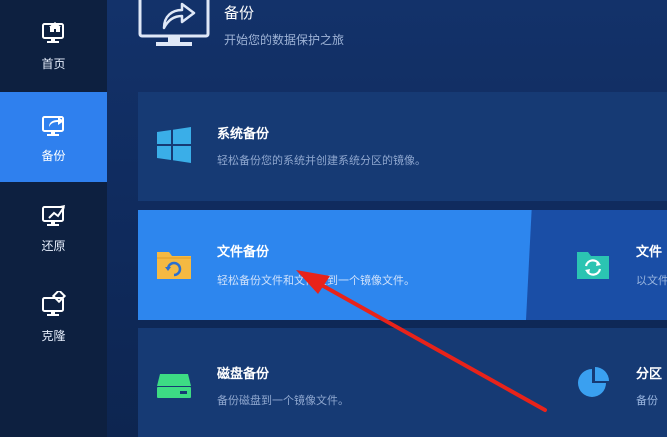  I want to click on file-sync-card: 文件 以文件, so click(596, 265).